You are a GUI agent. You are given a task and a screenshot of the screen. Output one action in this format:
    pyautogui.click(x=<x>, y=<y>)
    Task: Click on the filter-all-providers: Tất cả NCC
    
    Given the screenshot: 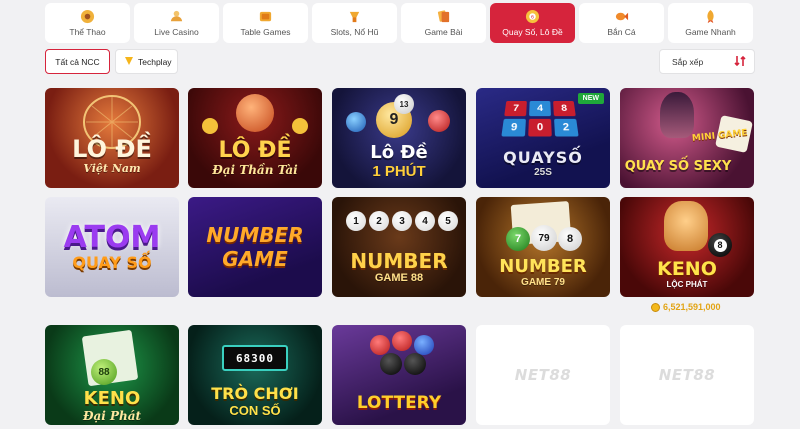 What is the action you would take?
    pyautogui.click(x=77, y=61)
    